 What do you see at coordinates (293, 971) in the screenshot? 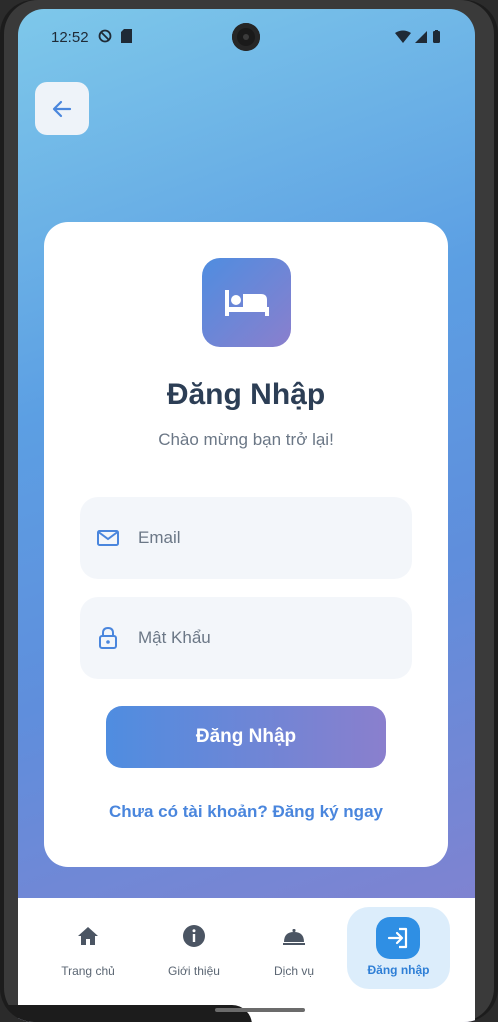
I see `nav-label-services: Dịch vụ` at bounding box center [293, 971].